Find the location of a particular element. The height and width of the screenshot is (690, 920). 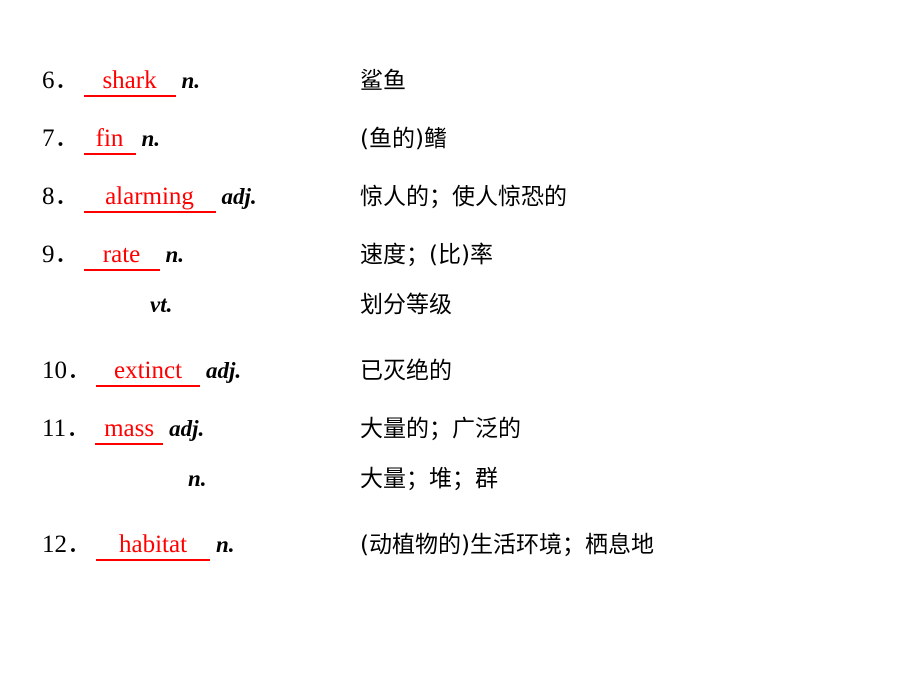

list-item: vt. 划分等级 is located at coordinates (460, 321).